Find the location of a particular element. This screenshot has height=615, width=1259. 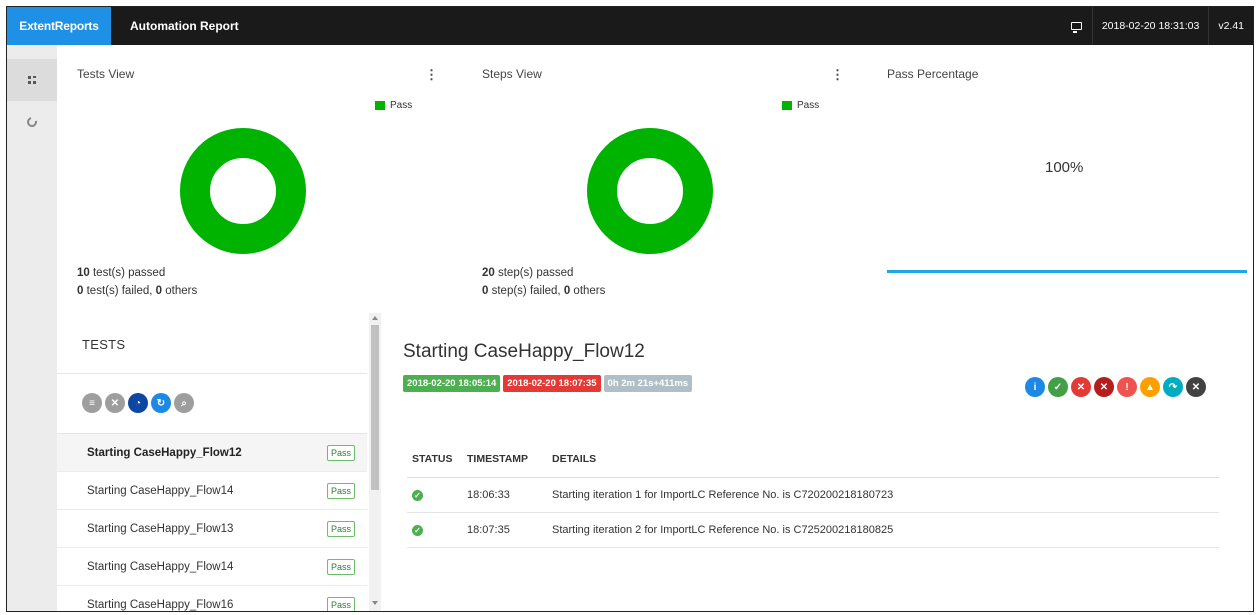

test-name: Starting CaseHappy_Flow16 is located at coordinates (160, 604).